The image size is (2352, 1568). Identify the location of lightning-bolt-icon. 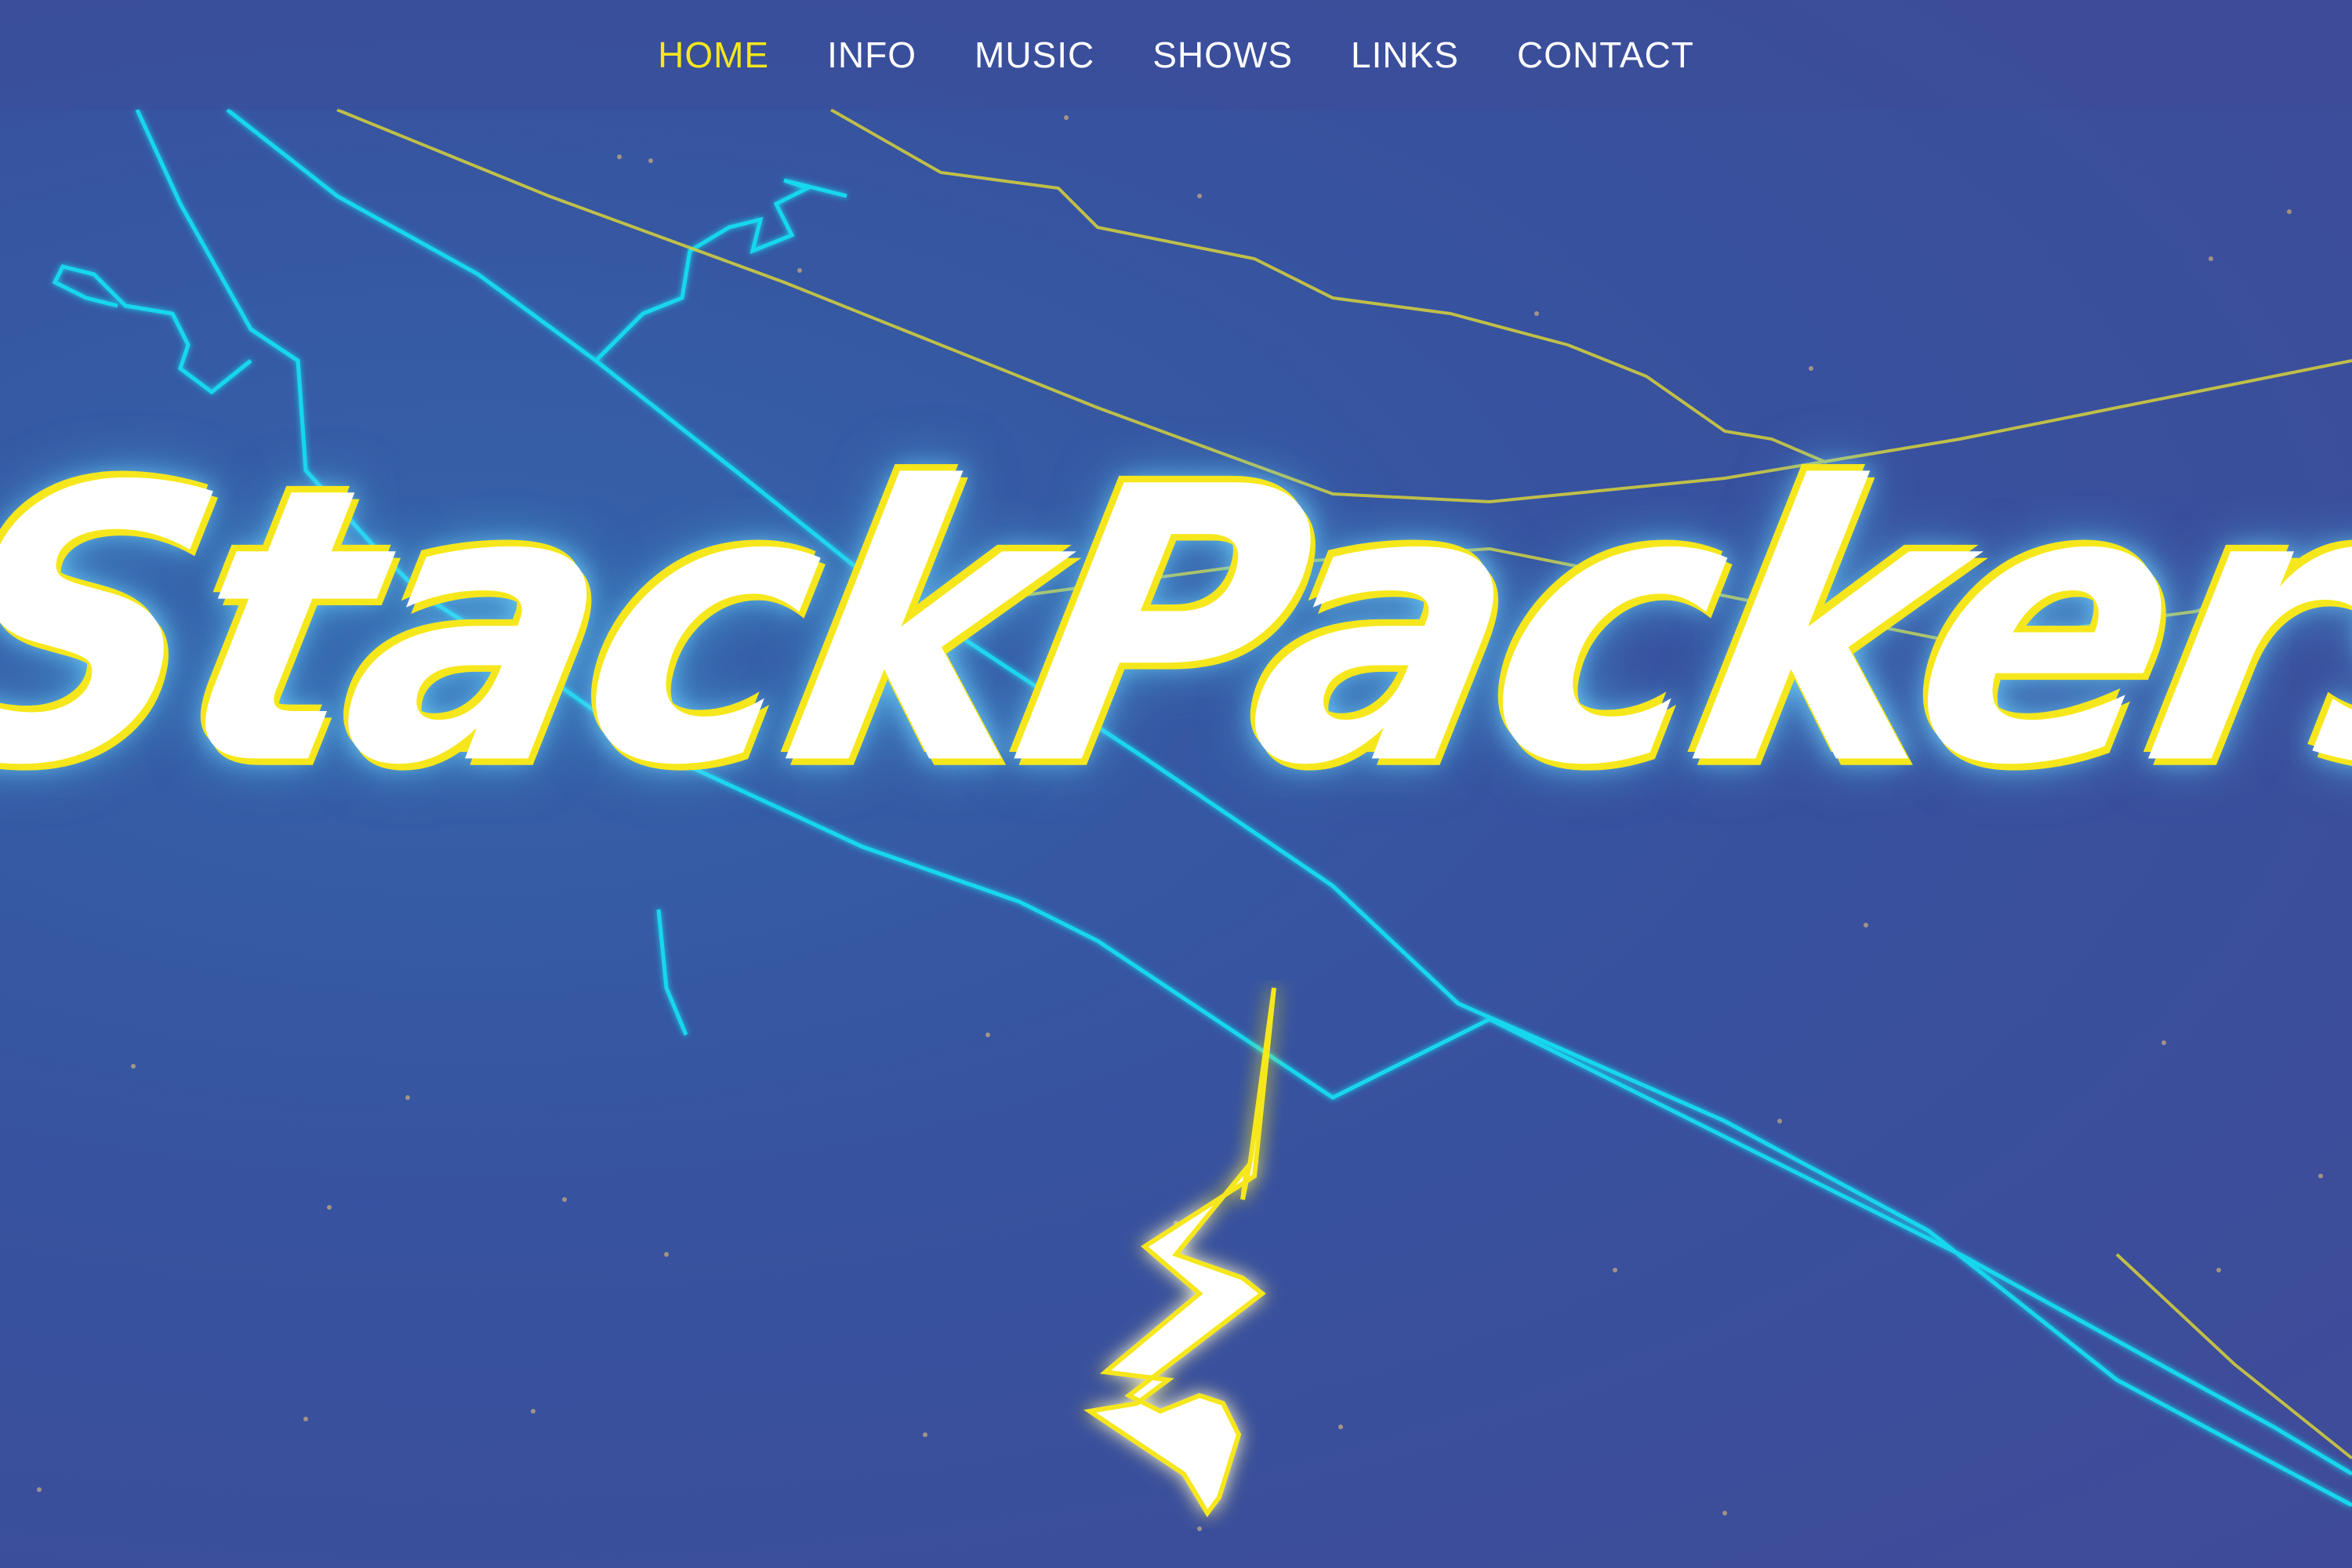
(1184, 1254).